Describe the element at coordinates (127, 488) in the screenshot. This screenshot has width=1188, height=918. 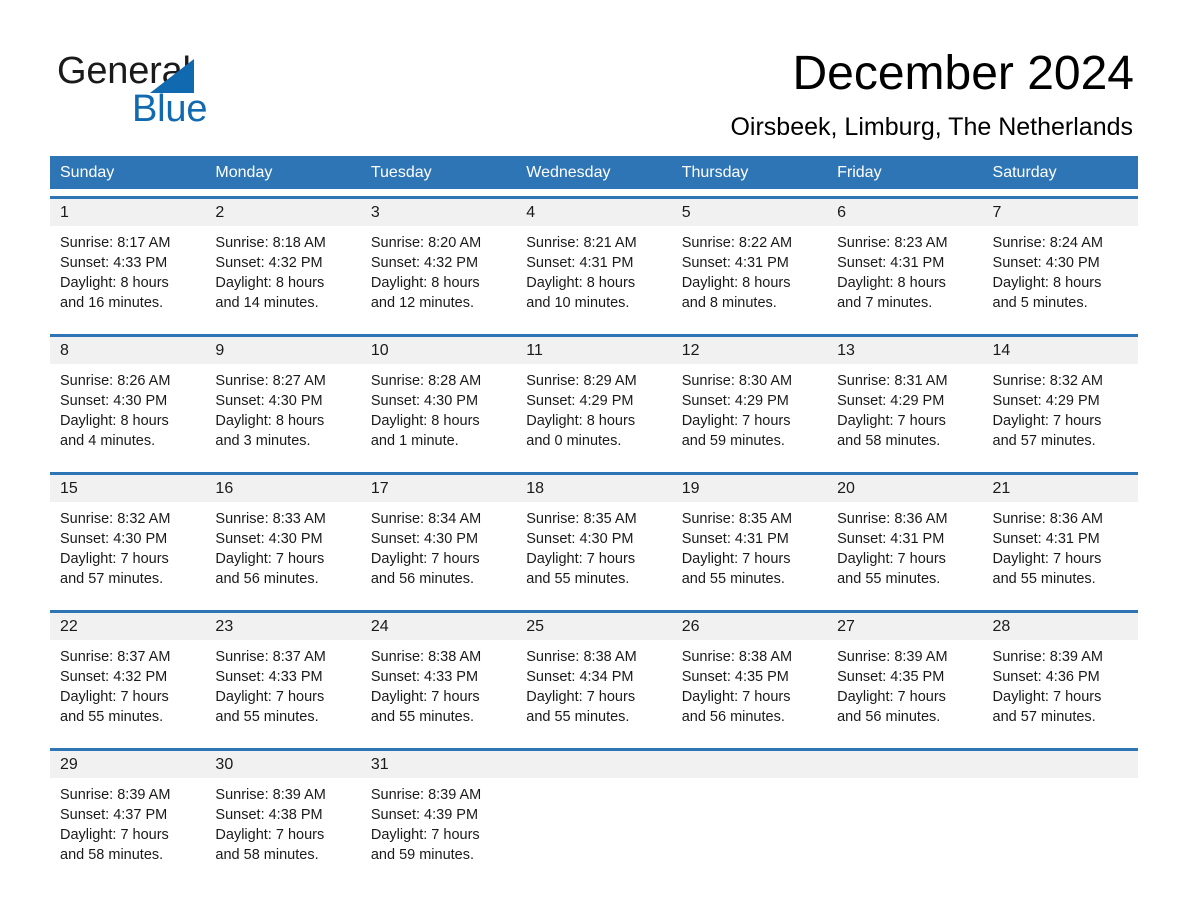
I see `day-number: 15` at that location.